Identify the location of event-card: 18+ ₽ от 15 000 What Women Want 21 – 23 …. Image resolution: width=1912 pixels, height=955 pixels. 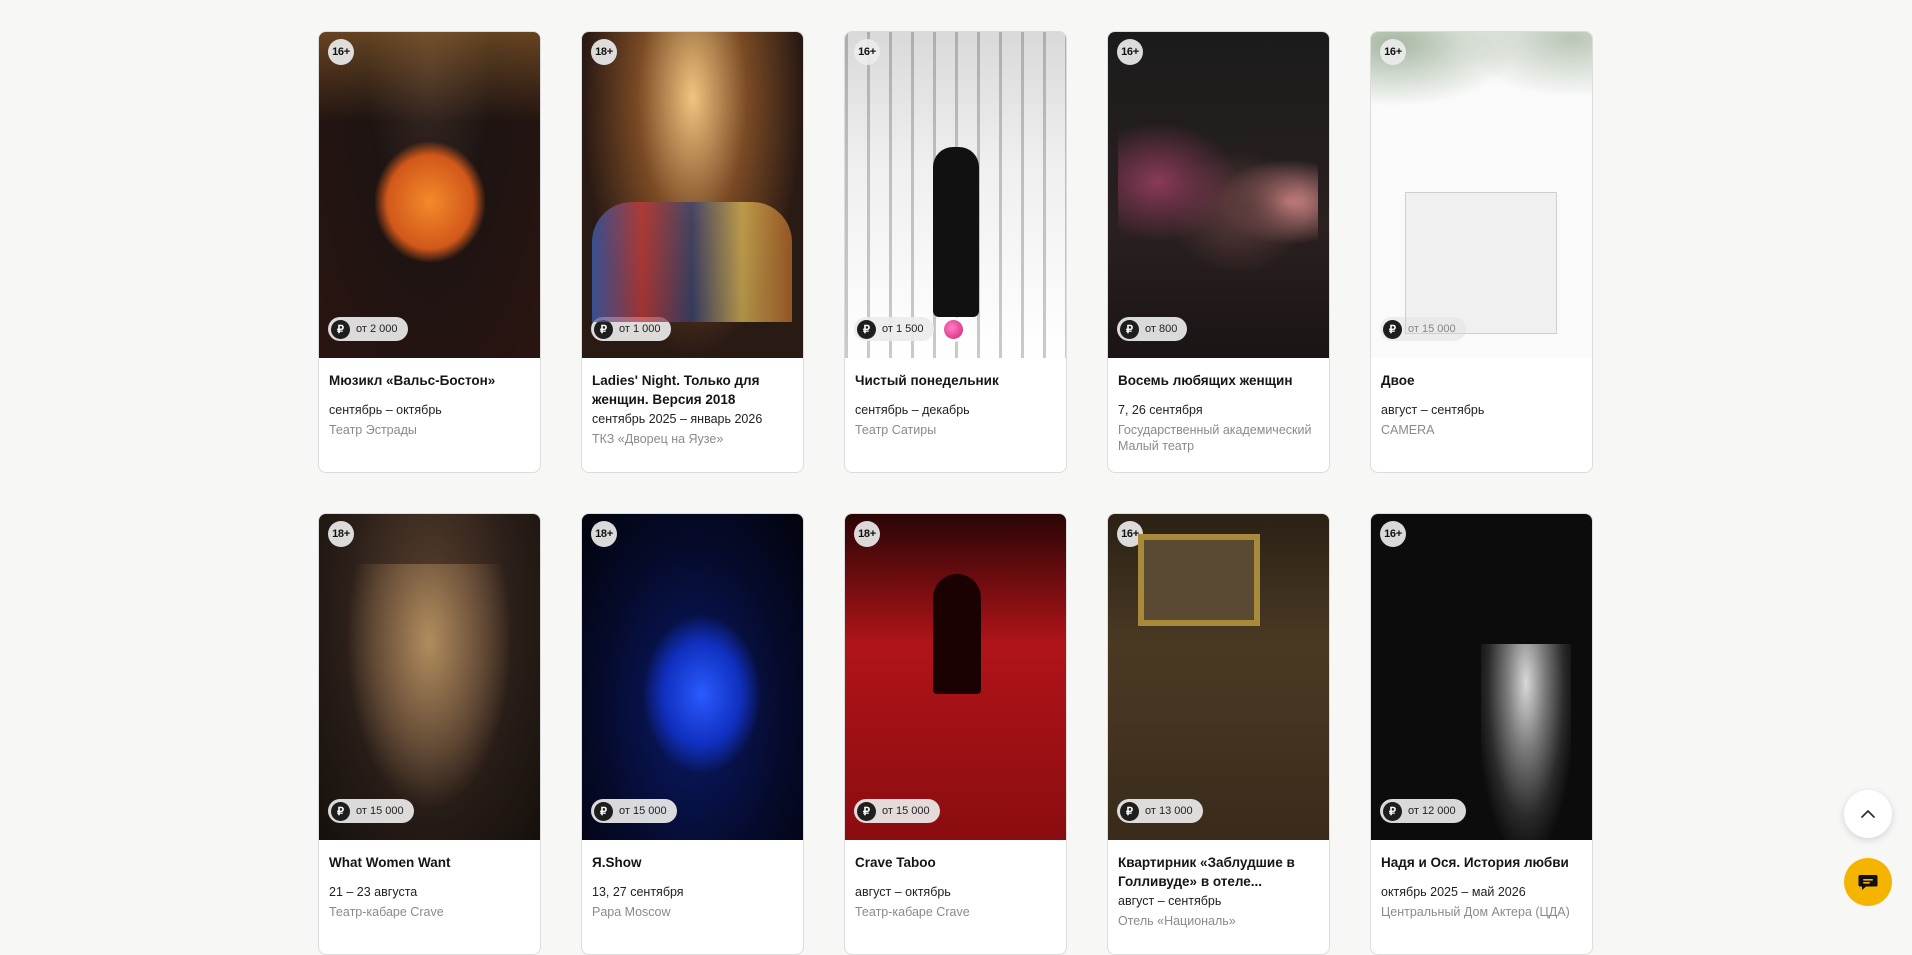
(429, 734).